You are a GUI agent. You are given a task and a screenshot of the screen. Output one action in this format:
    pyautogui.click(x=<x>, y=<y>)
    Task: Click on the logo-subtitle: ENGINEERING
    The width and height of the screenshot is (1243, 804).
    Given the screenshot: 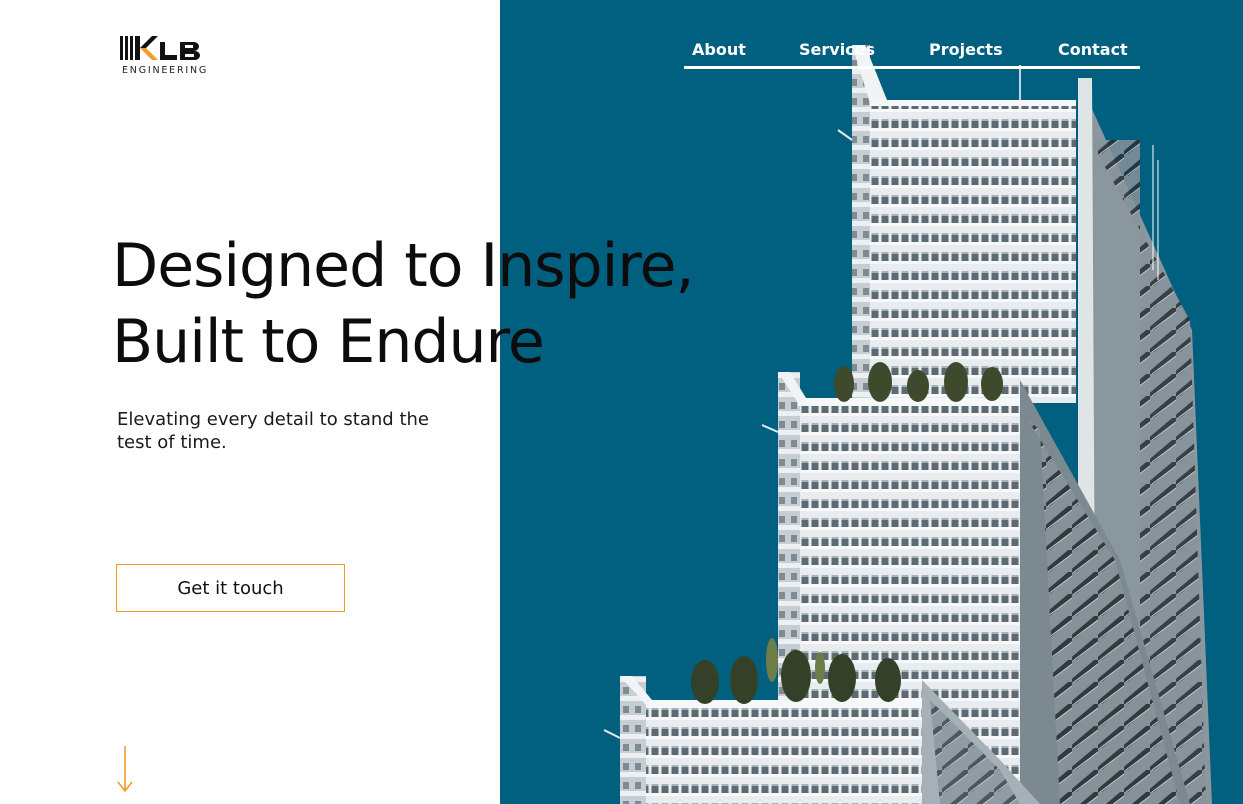 What is the action you would take?
    pyautogui.click(x=165, y=70)
    